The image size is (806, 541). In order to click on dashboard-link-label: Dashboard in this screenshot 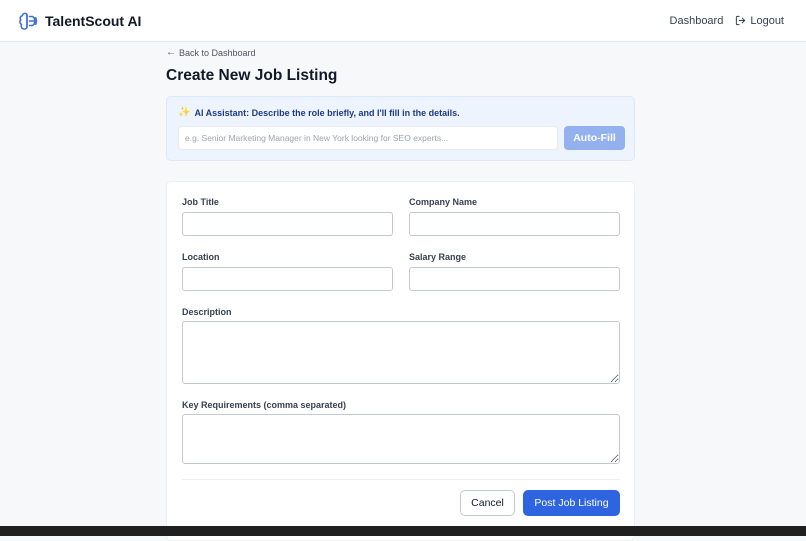, I will do `click(696, 20)`.